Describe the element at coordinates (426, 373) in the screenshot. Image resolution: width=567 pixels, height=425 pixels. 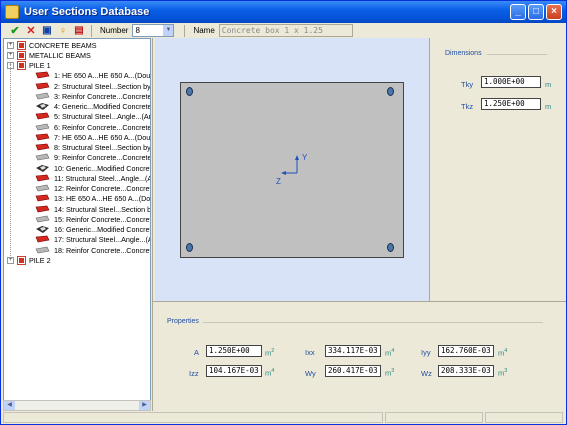
I see `prop-label-wz: Wz` at that location.